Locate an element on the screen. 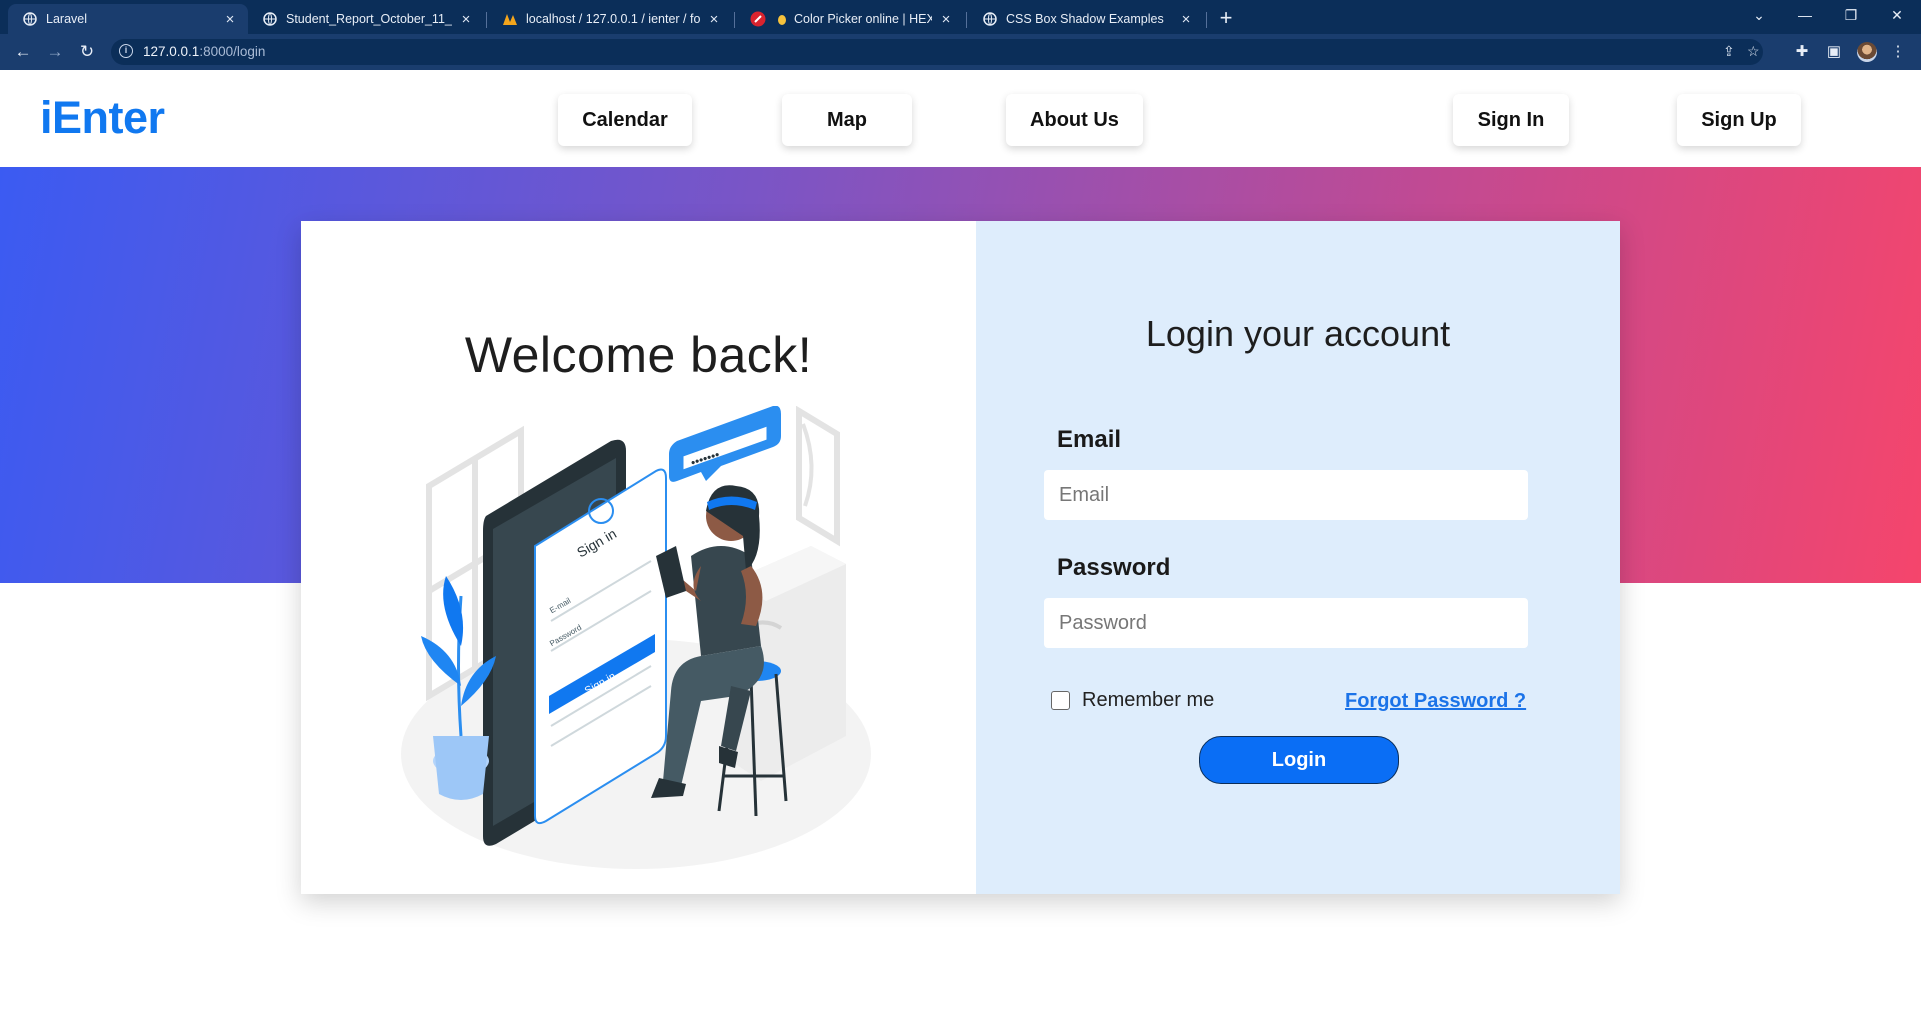  tab-search-icon: ⌄ is located at coordinates (1759, 16).